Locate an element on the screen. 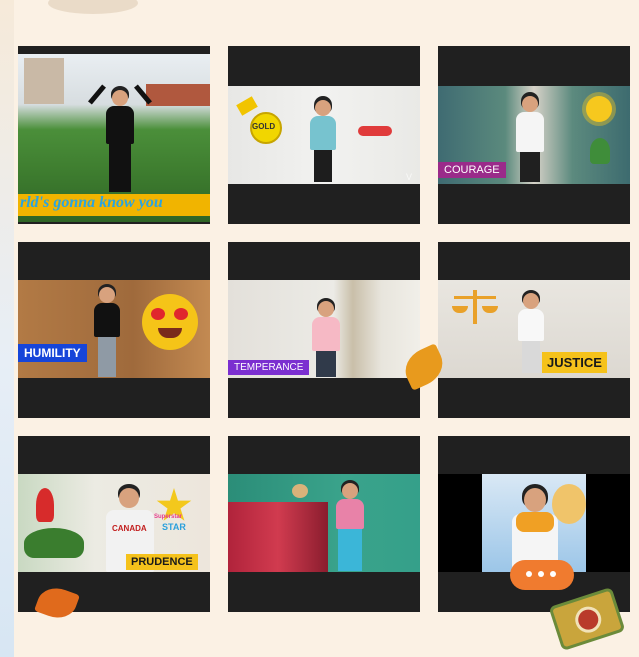 This screenshot has width=639, height=657. video-frame: JUSTICE is located at coordinates (534, 329).